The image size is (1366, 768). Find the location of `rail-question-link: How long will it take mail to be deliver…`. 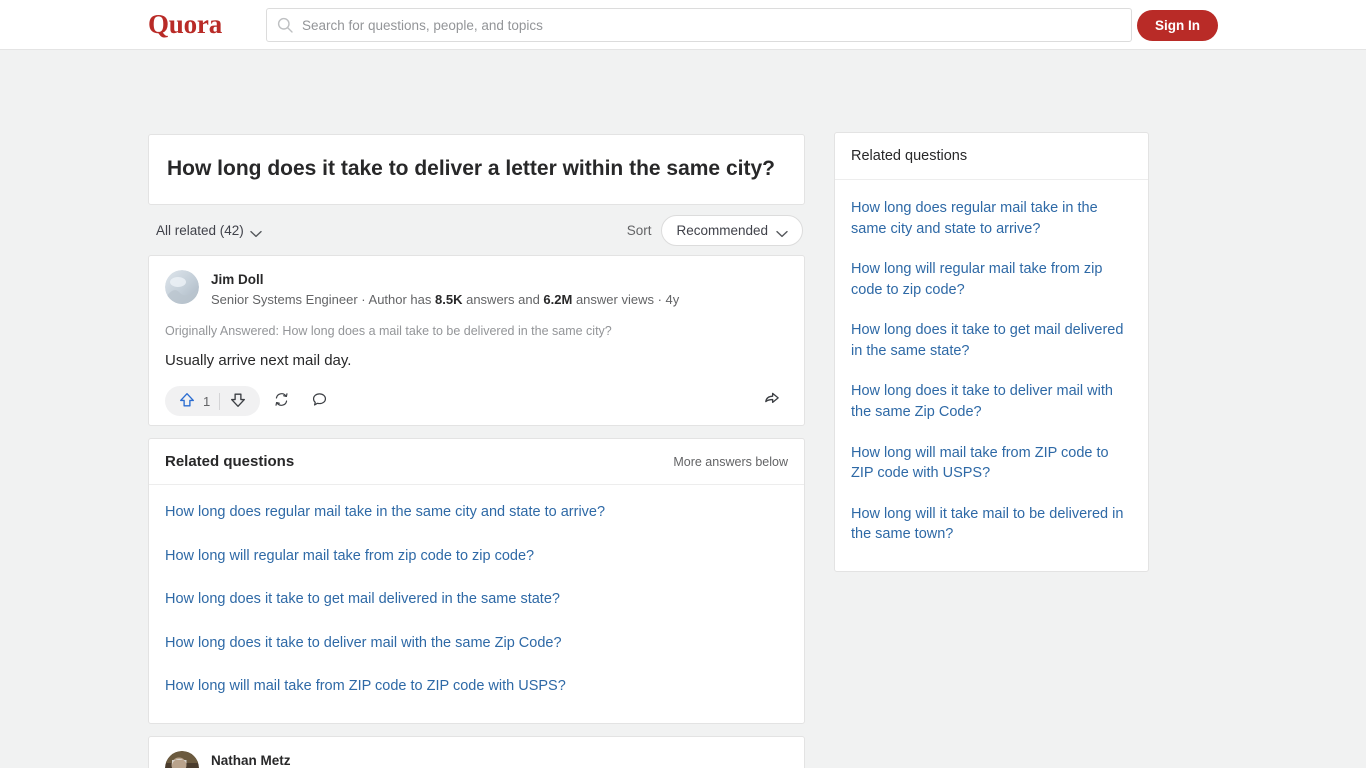

rail-question-link: How long will it take mail to be deliver… is located at coordinates (991, 524).